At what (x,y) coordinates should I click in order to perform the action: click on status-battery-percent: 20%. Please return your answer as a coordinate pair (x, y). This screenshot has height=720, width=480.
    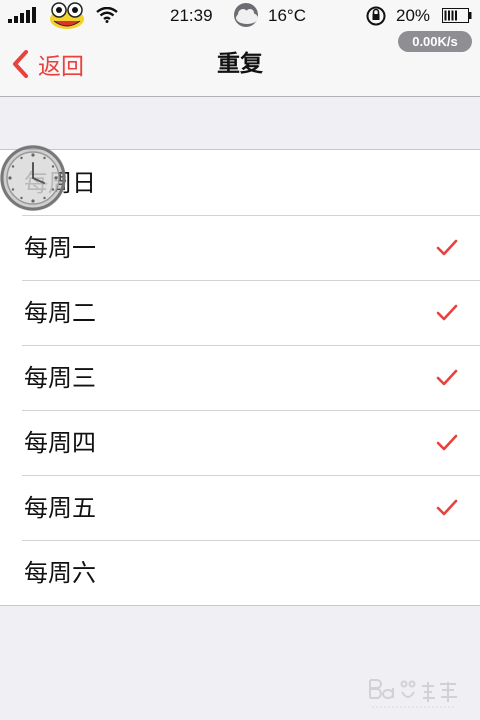
    Looking at the image, I should click on (413, 15).